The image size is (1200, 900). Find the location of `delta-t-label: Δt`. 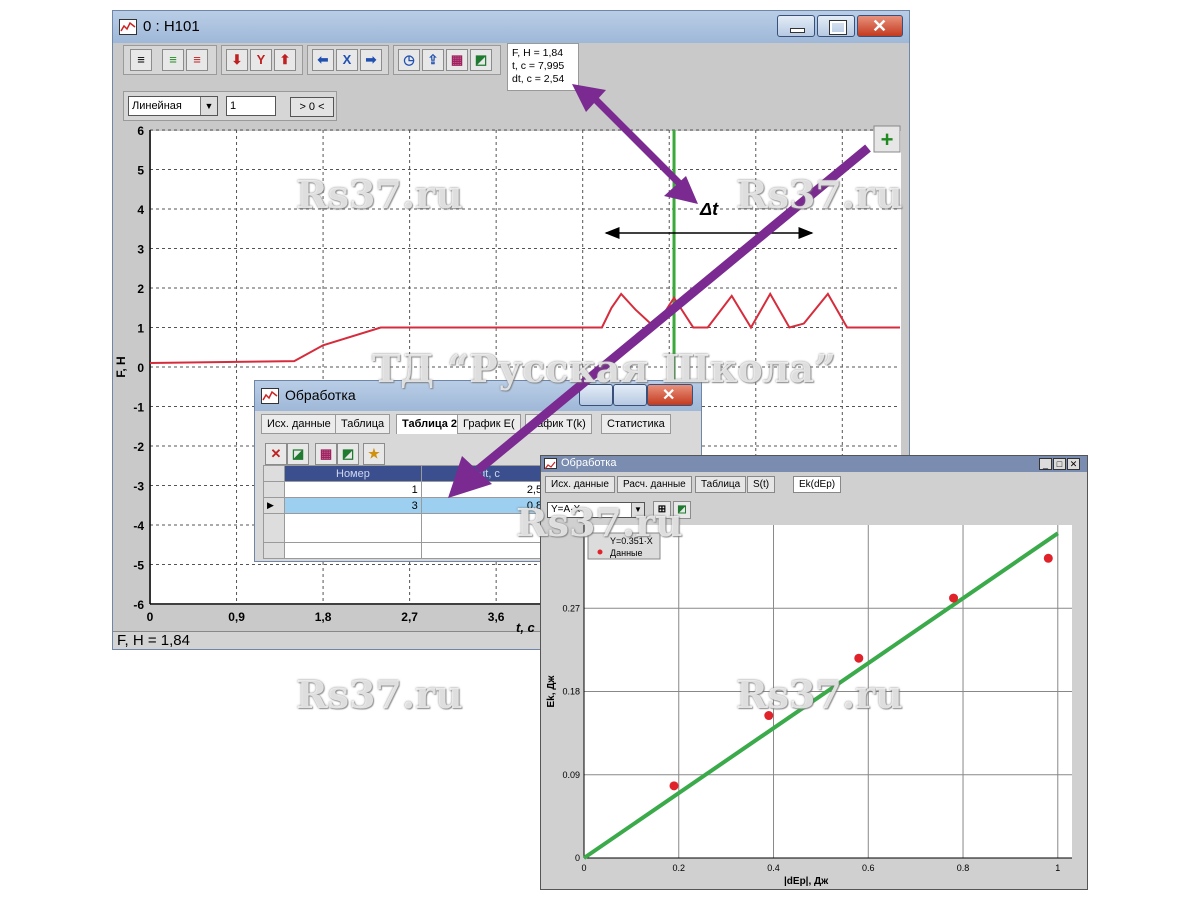

delta-t-label: Δt is located at coordinates (709, 209).